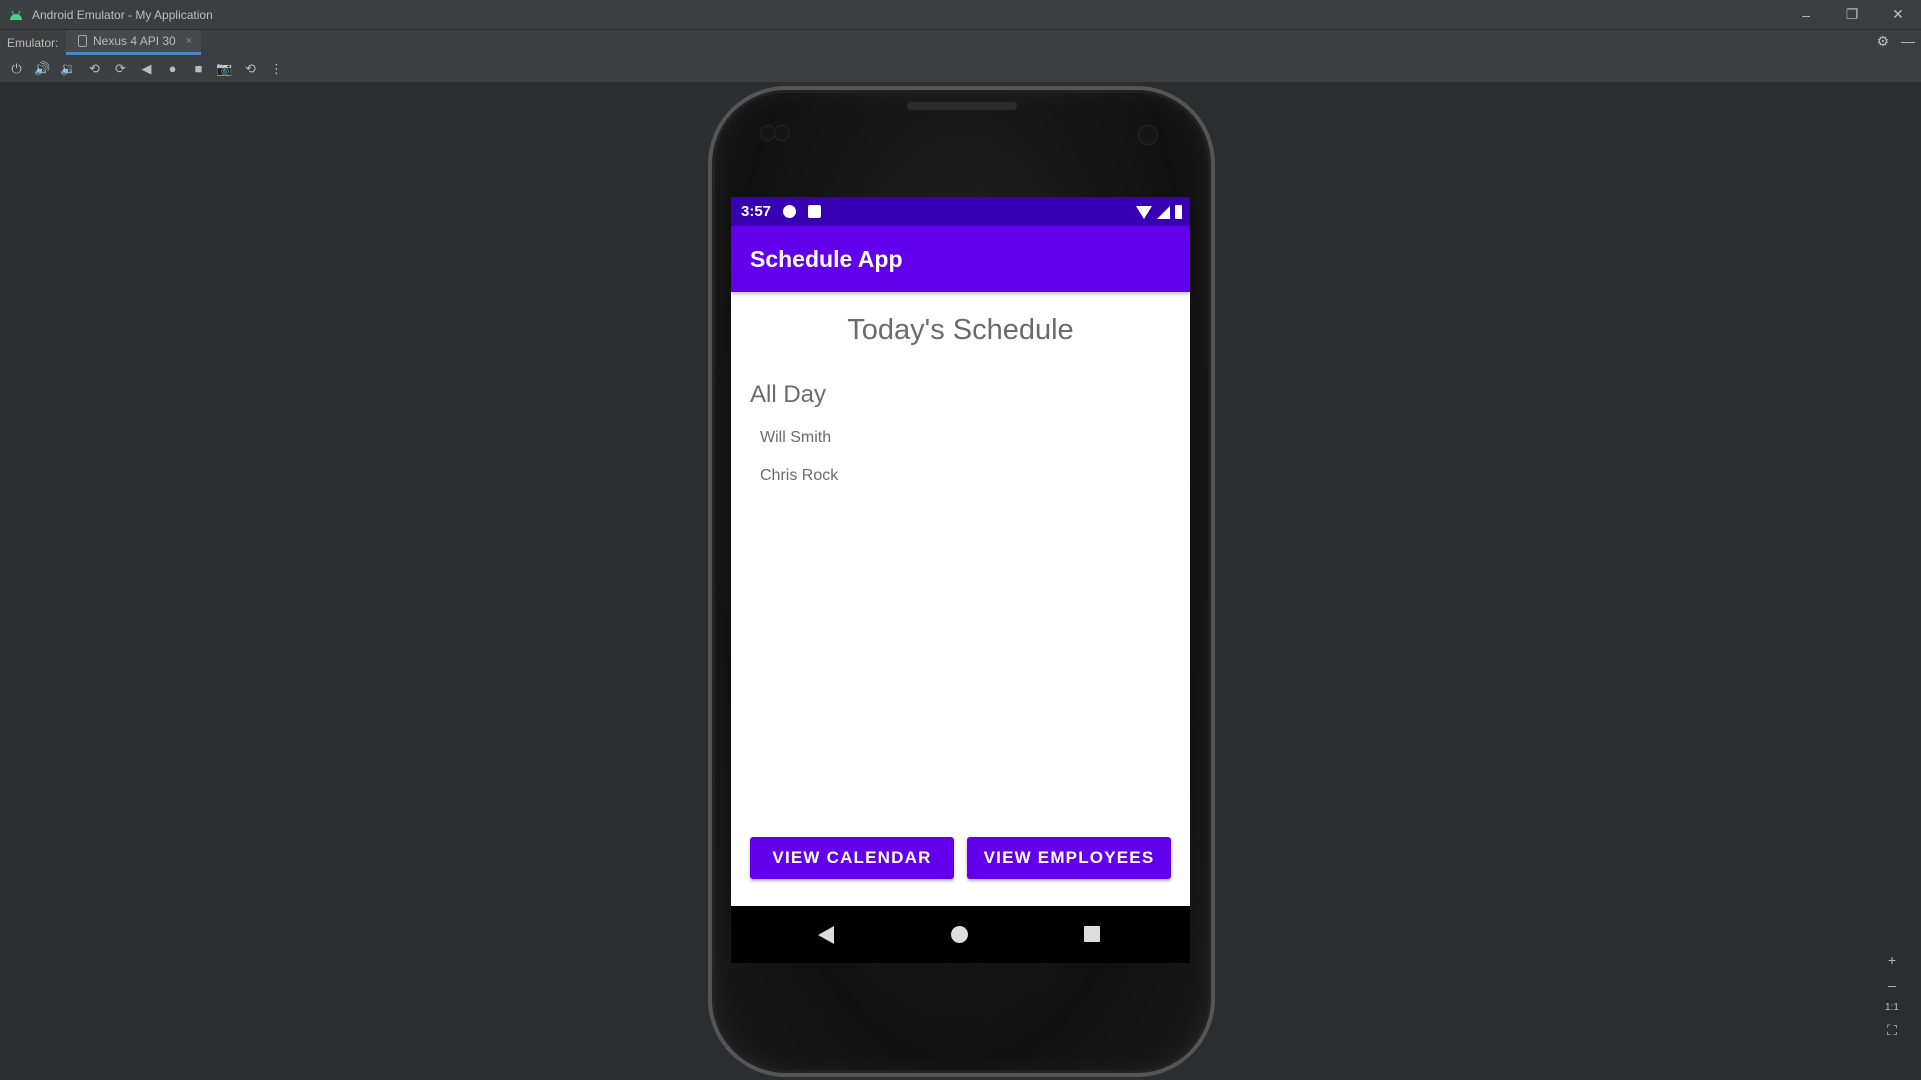 The width and height of the screenshot is (1921, 1080). I want to click on screenshot-icon: 📷, so click(224, 69).